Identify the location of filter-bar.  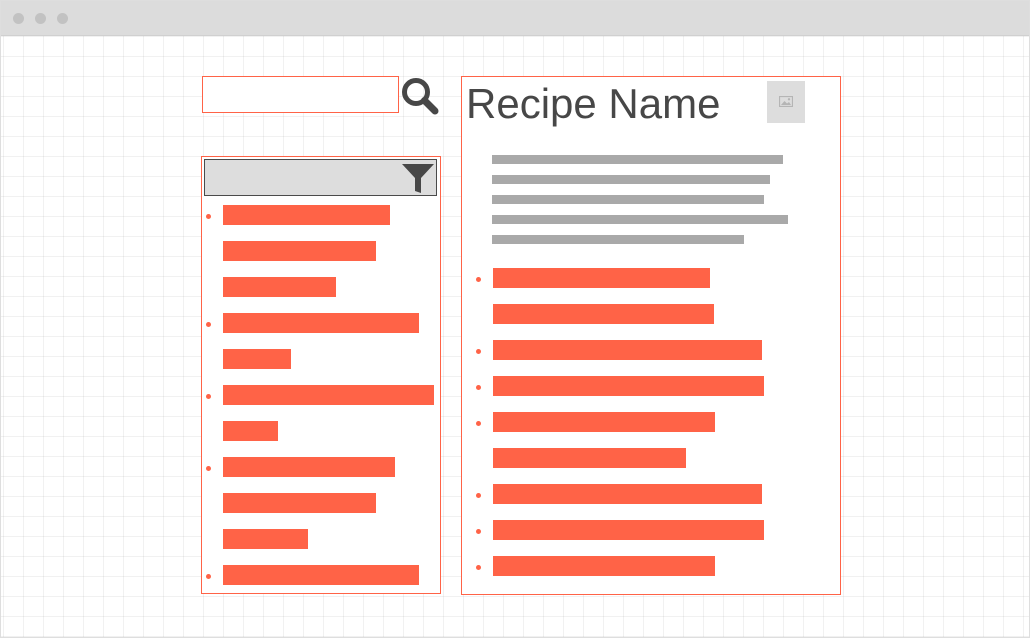
(320, 177).